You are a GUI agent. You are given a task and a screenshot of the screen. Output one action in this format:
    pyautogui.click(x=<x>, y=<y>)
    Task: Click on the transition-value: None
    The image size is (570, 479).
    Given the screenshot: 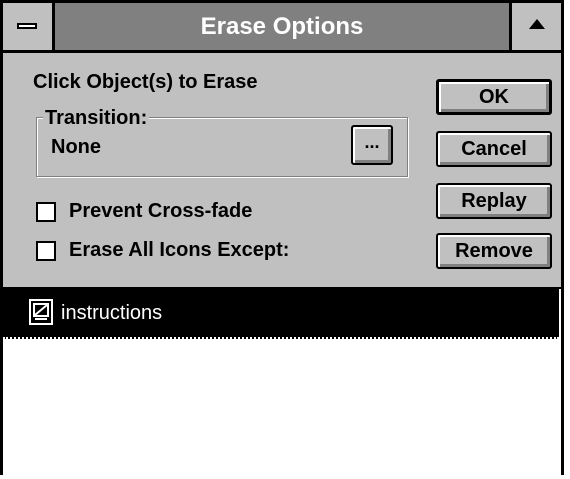 What is the action you would take?
    pyautogui.click(x=76, y=147)
    